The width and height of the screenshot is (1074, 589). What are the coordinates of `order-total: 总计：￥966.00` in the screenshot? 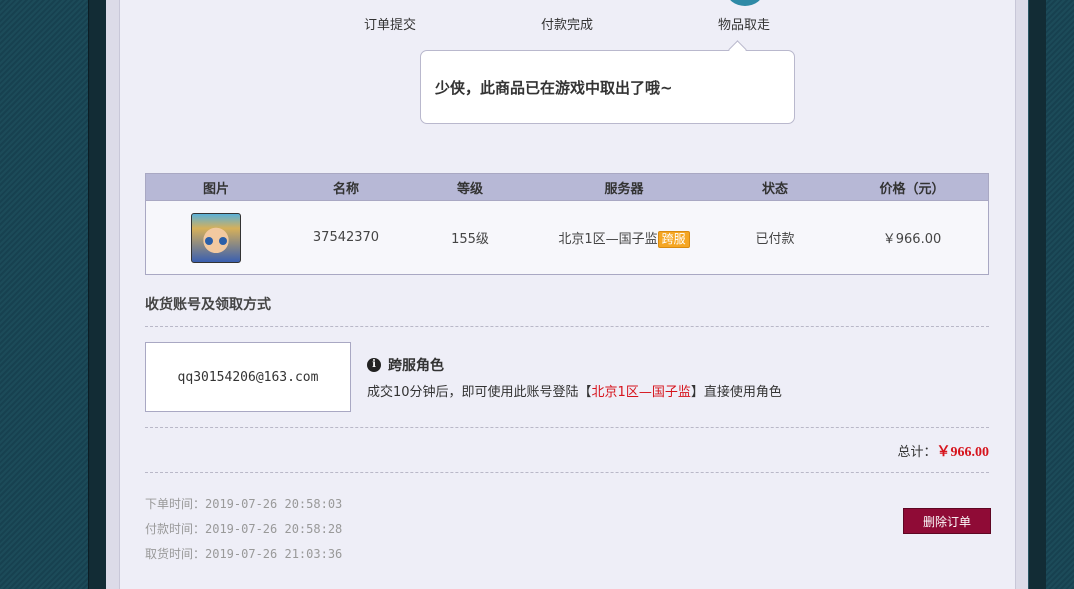 It's located at (943, 451).